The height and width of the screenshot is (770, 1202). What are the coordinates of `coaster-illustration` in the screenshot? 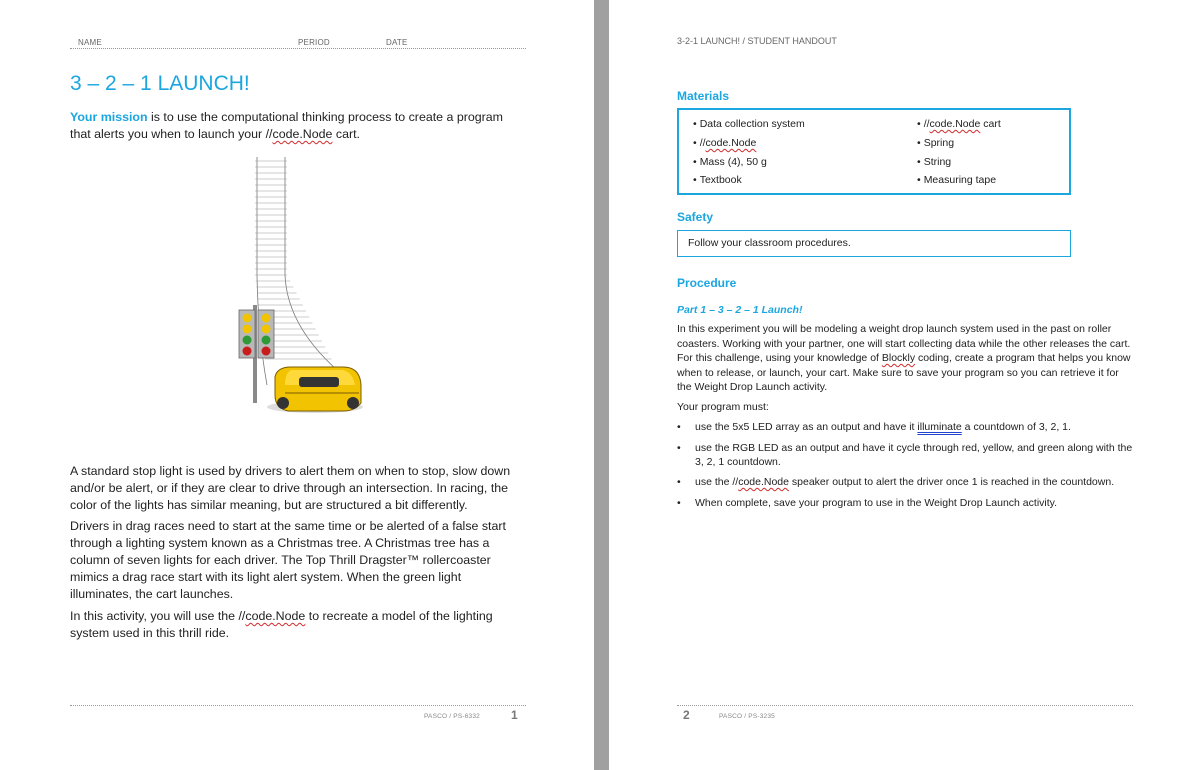 It's located at (300, 285).